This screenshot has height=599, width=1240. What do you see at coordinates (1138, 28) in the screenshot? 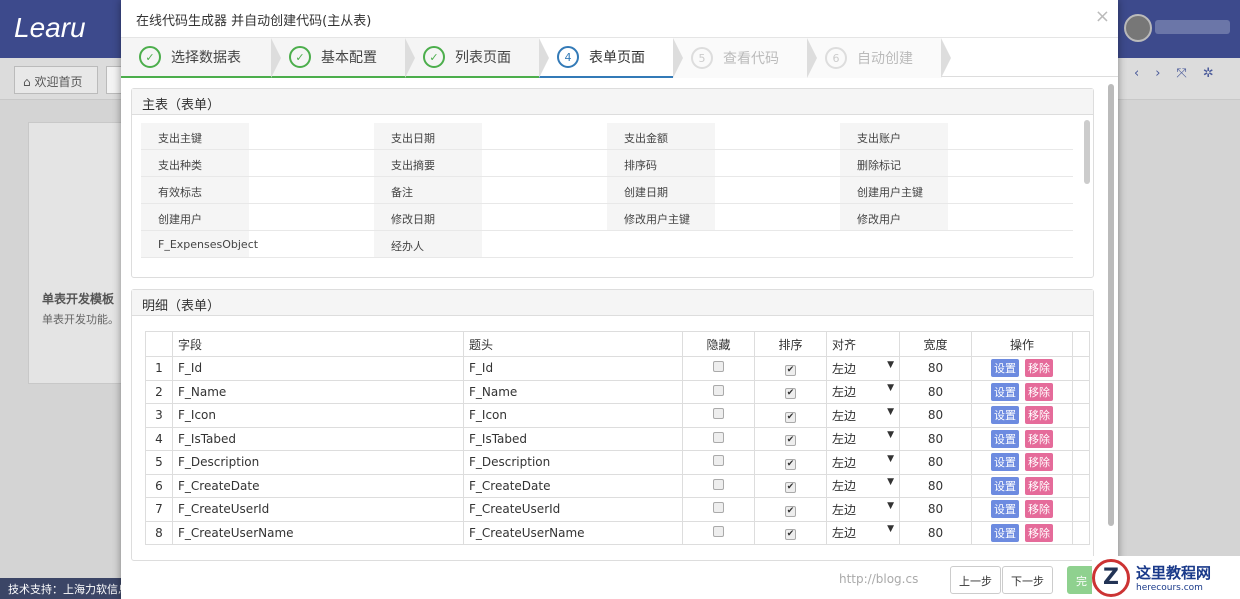
I see `avatar` at bounding box center [1138, 28].